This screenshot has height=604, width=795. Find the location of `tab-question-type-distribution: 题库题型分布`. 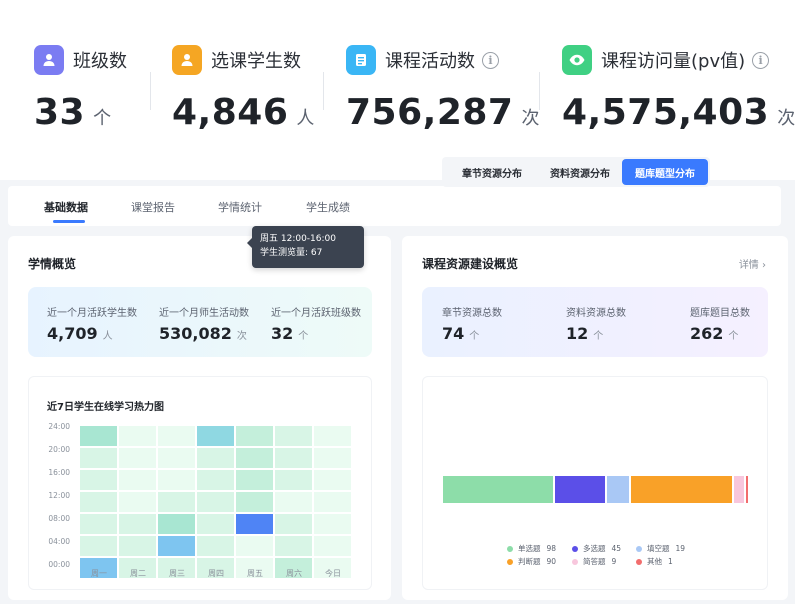

tab-question-type-distribution: 题库题型分布 is located at coordinates (665, 172).